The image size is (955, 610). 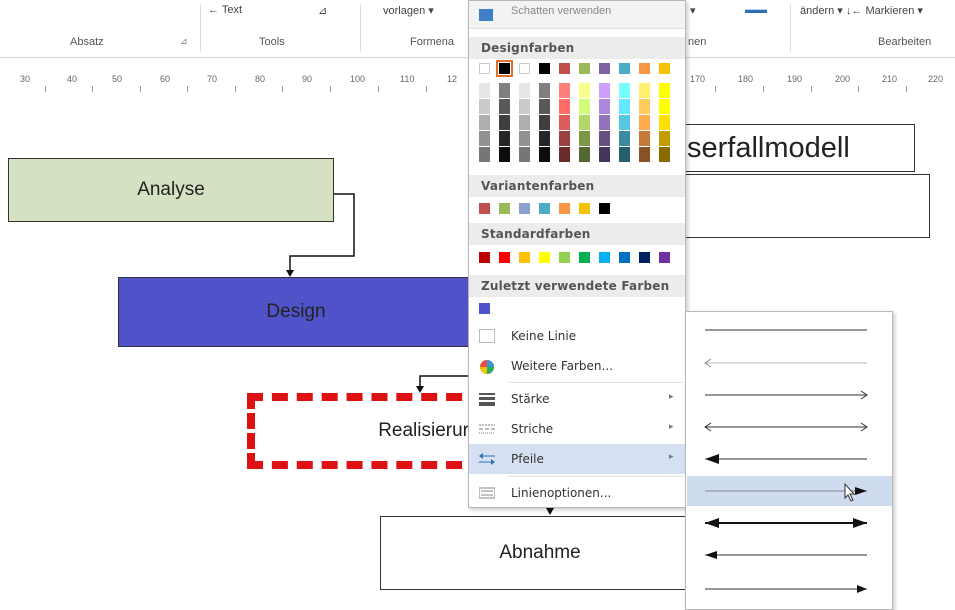 What do you see at coordinates (185, 41) in the screenshot?
I see `absatz-launcher-icon: ⊿` at bounding box center [185, 41].